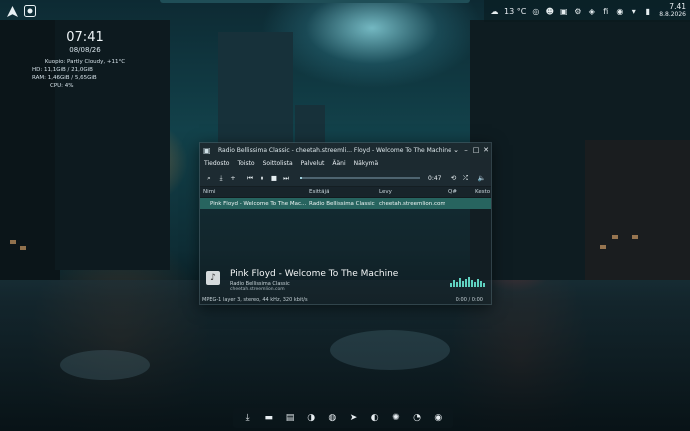 The height and width of the screenshot is (431, 690). Describe the element at coordinates (213, 278) in the screenshot. I see `music-note-icon: ♪` at that location.